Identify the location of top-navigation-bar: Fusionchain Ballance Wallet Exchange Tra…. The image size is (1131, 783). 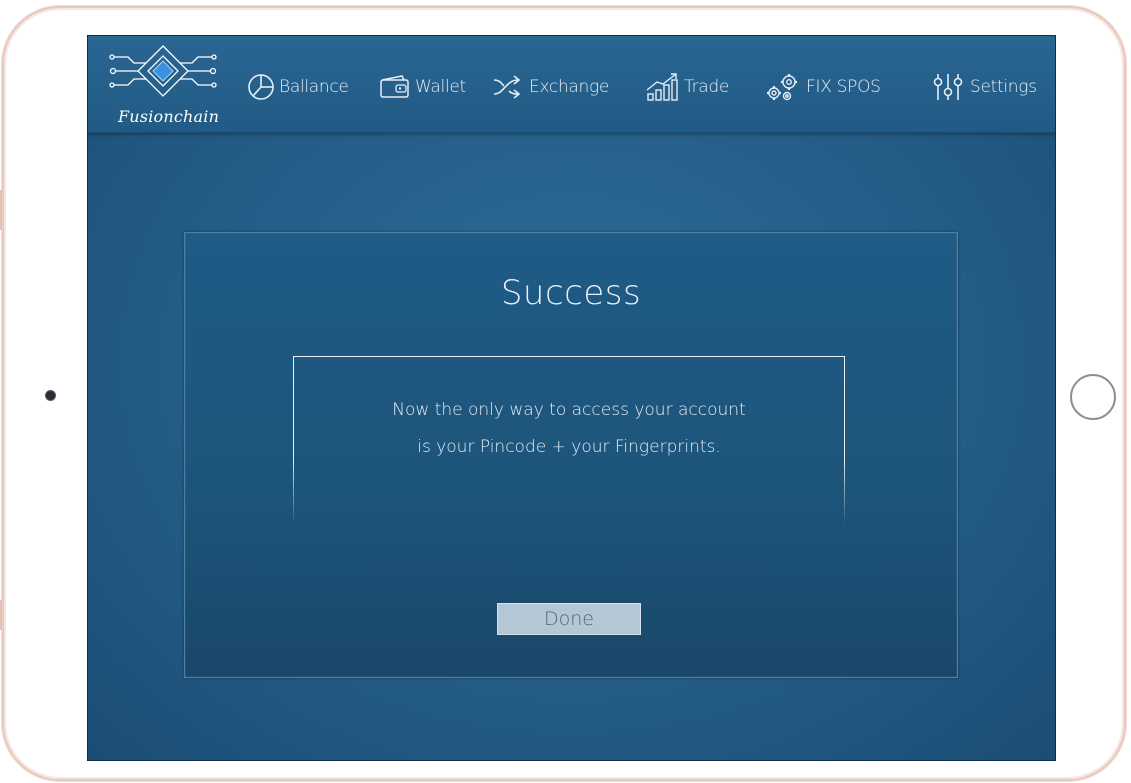
(571, 84).